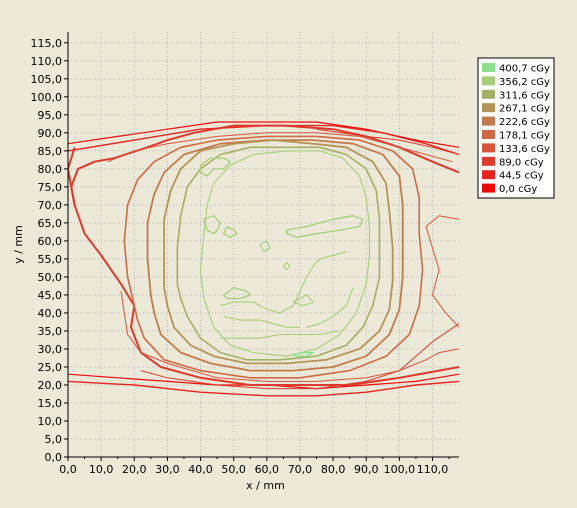  What do you see at coordinates (524, 136) in the screenshot?
I see `legend-label: 178,1 cGy` at bounding box center [524, 136].